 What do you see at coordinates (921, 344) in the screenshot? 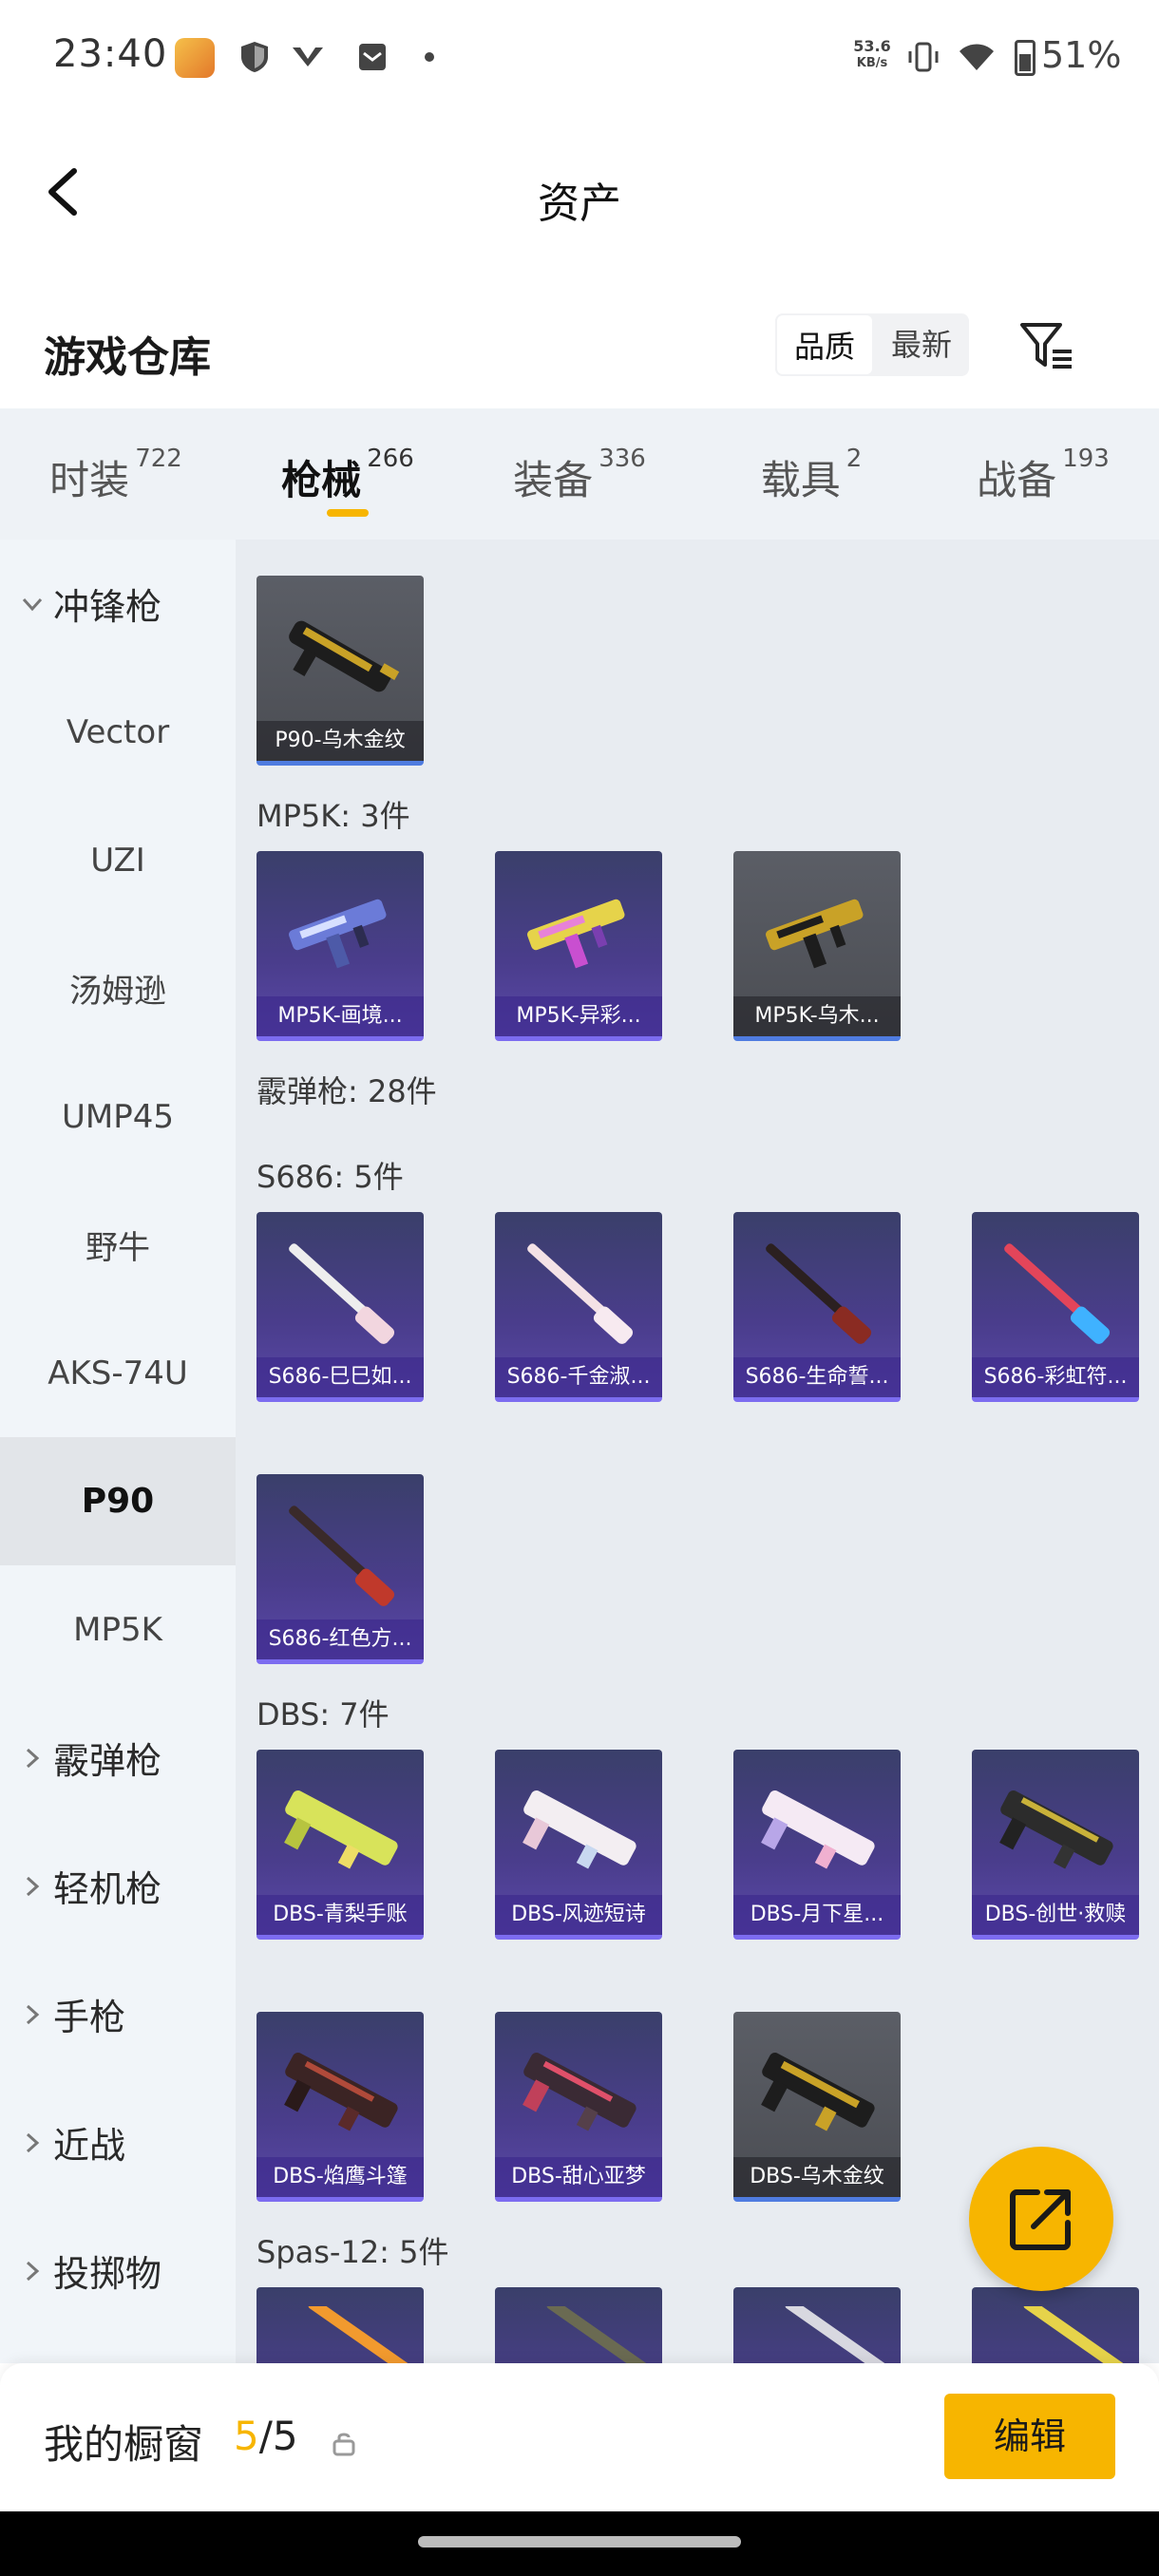
I see `sort-latest-button: 最新` at bounding box center [921, 344].